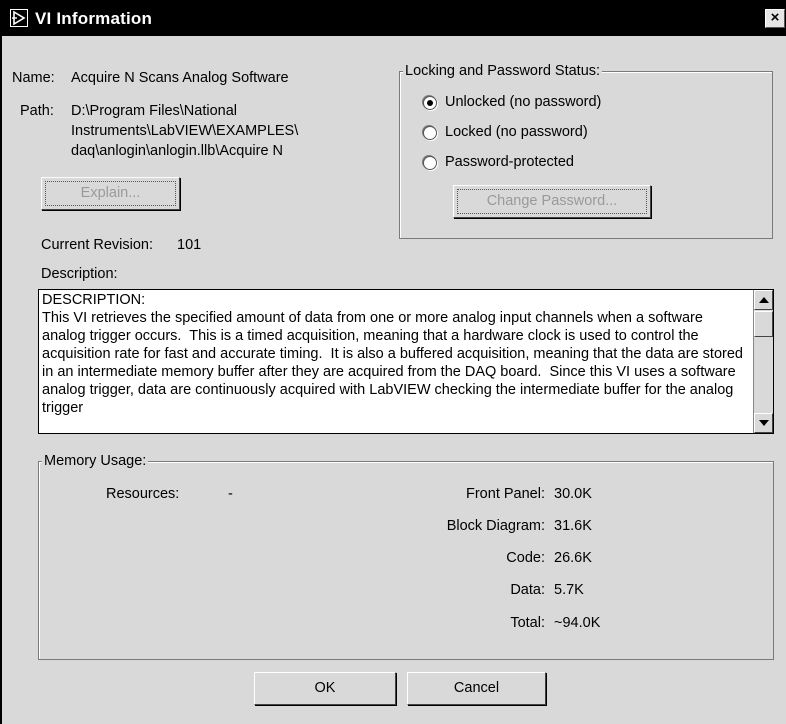 The image size is (786, 724). I want to click on revision-value: 101, so click(189, 245).